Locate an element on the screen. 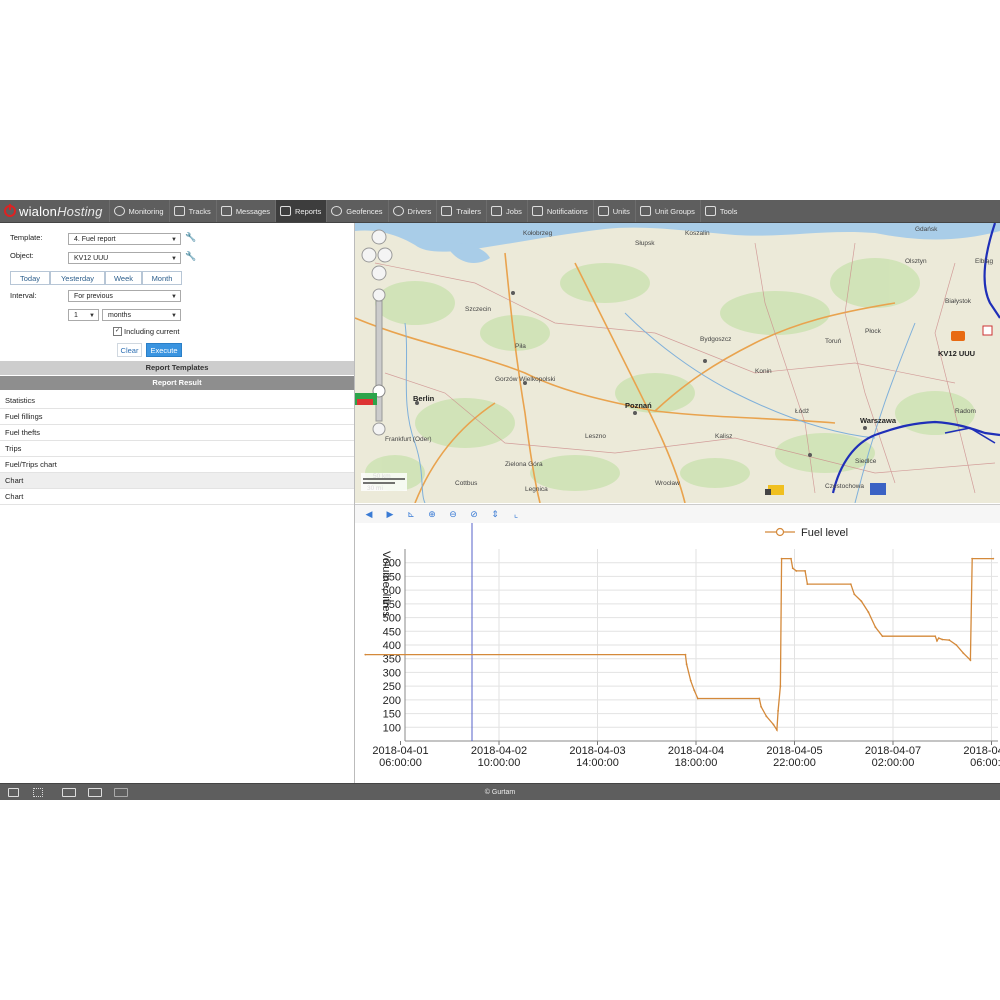  dropdown-arrow-icon: ▼ is located at coordinates (92, 316).